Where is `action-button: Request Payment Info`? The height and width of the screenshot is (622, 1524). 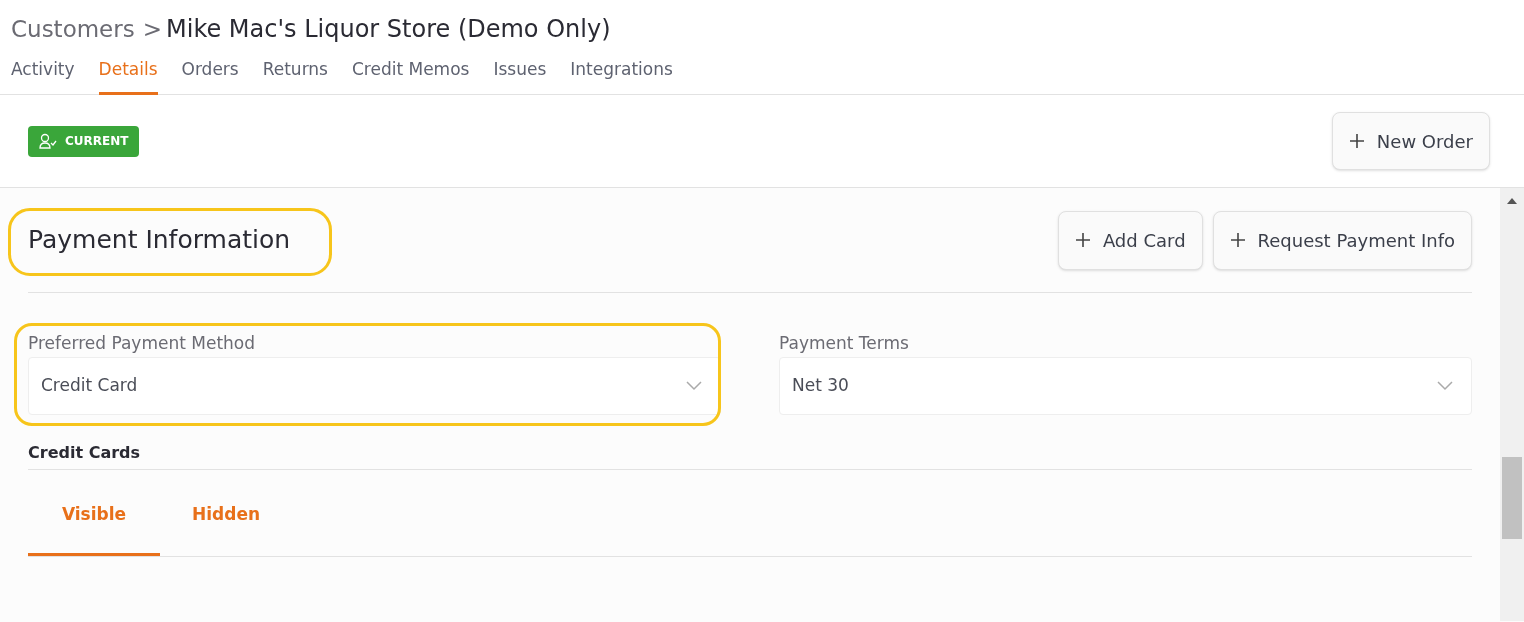
action-button: Request Payment Info is located at coordinates (1342, 240).